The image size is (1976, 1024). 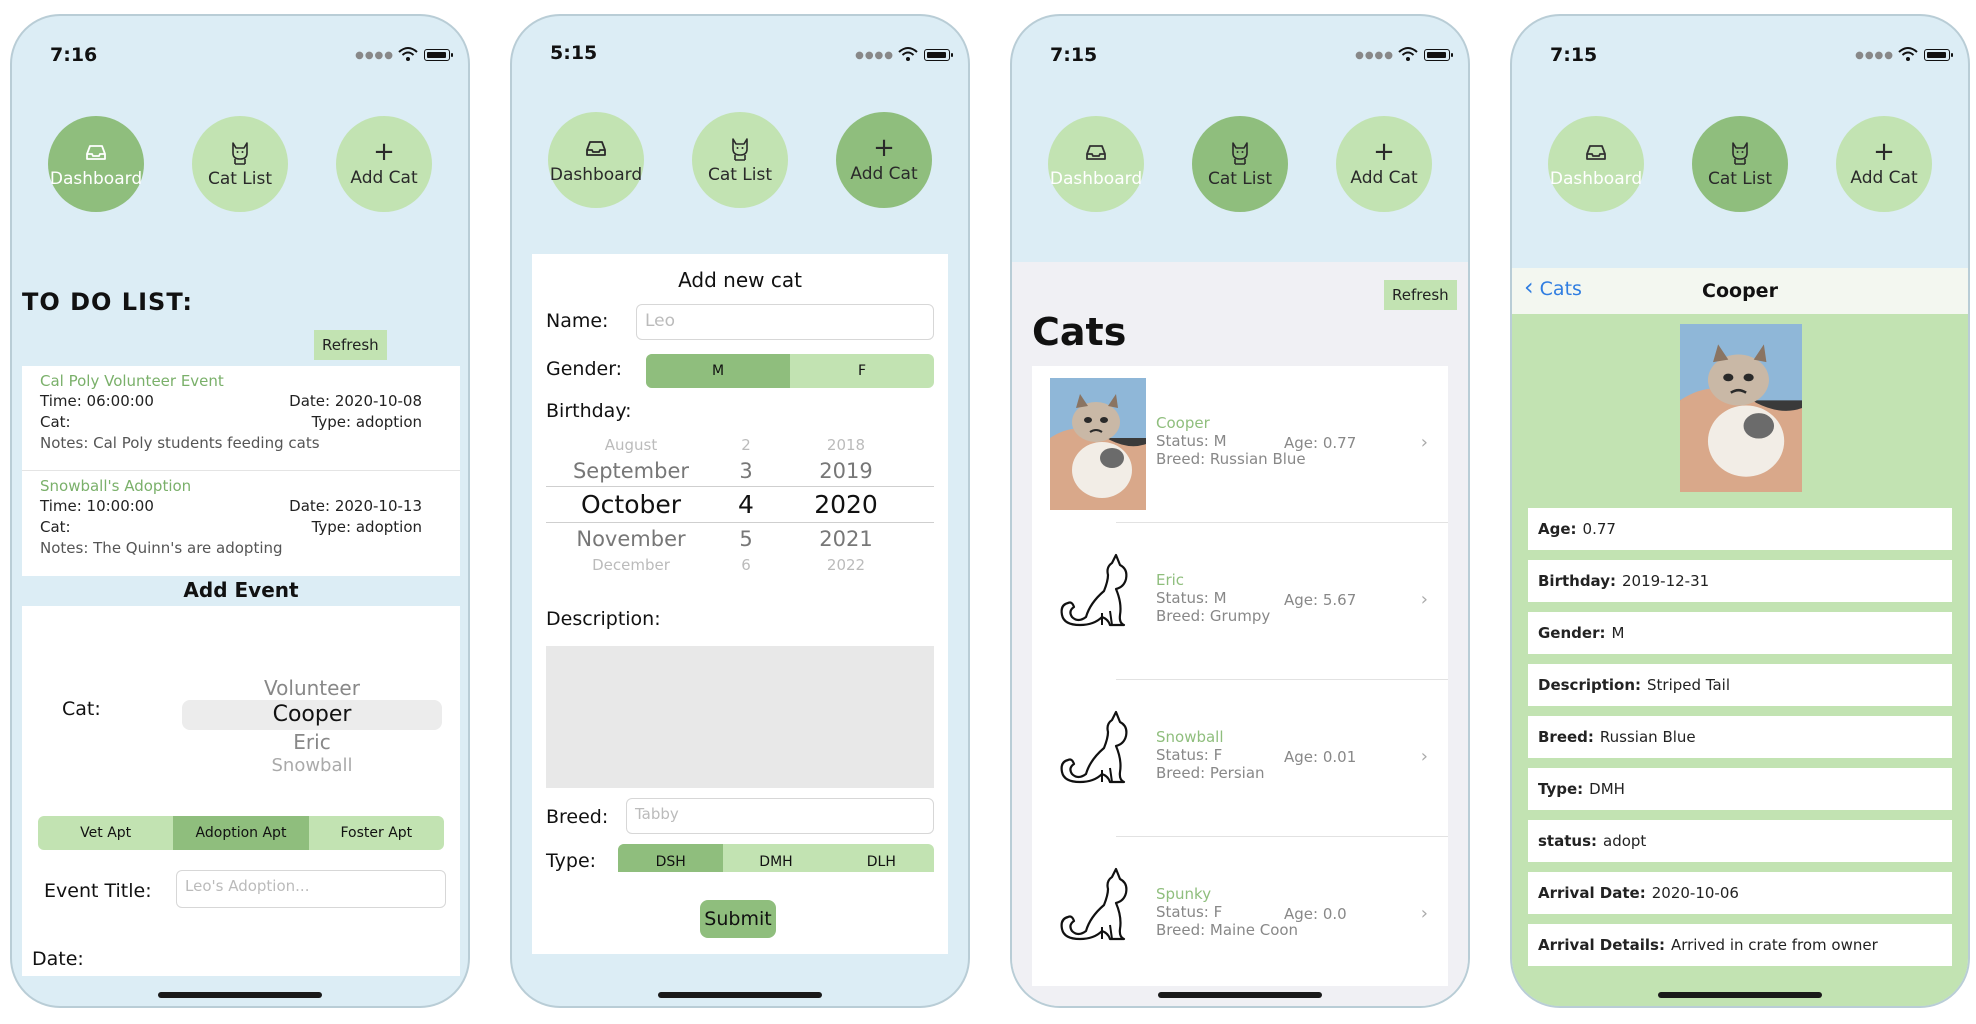 I want to click on segment-foster-apt: Foster Apt, so click(x=376, y=833).